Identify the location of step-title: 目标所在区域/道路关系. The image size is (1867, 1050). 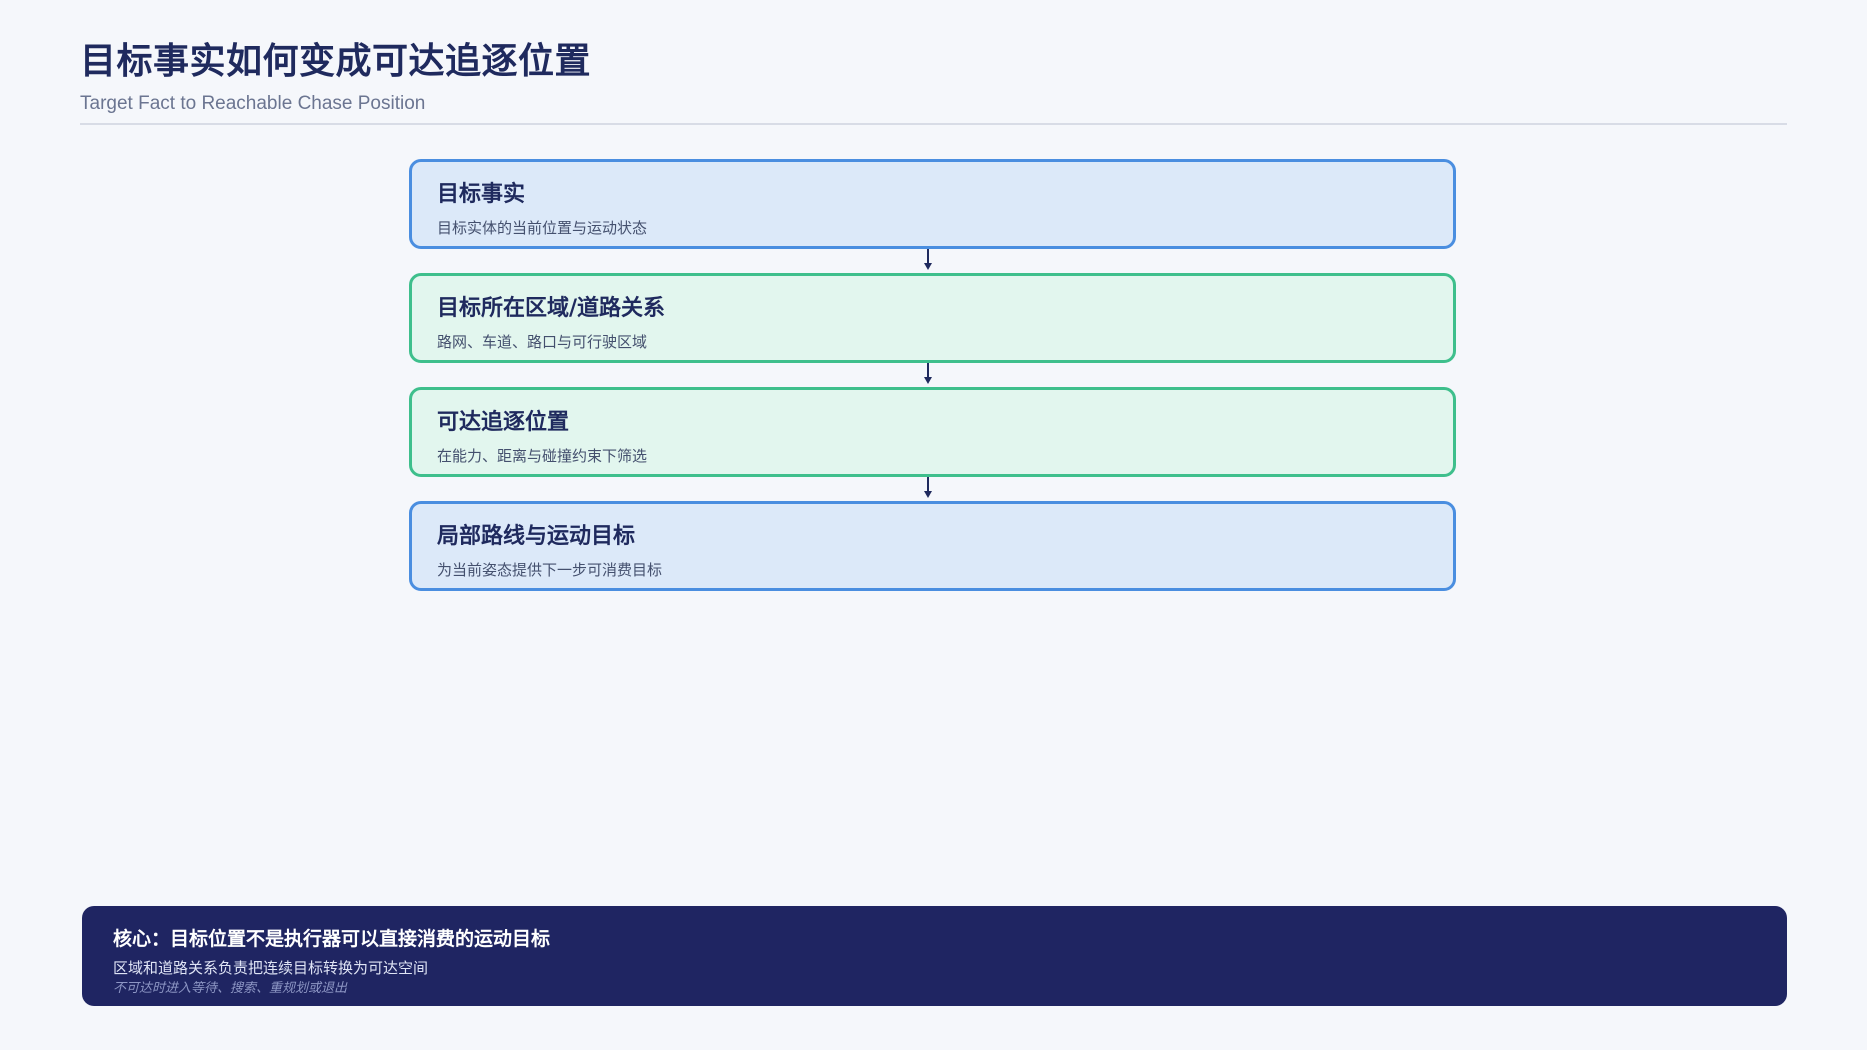
(551, 308).